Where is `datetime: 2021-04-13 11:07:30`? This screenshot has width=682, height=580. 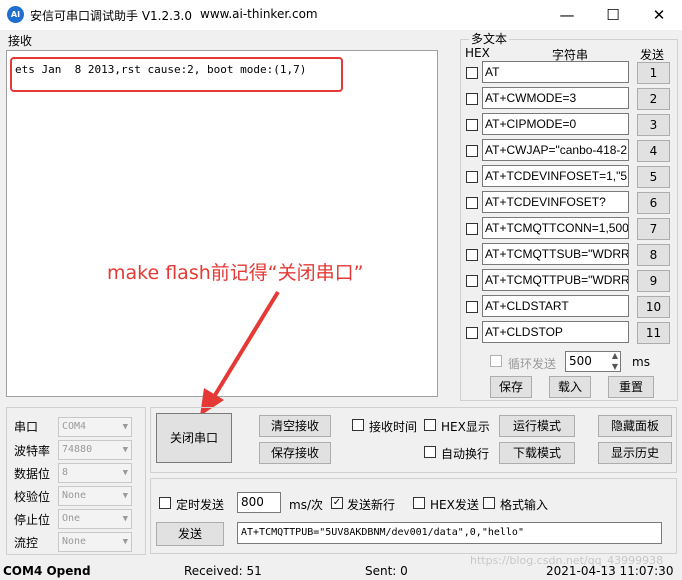 datetime: 2021-04-13 11:07:30 is located at coordinates (610, 571).